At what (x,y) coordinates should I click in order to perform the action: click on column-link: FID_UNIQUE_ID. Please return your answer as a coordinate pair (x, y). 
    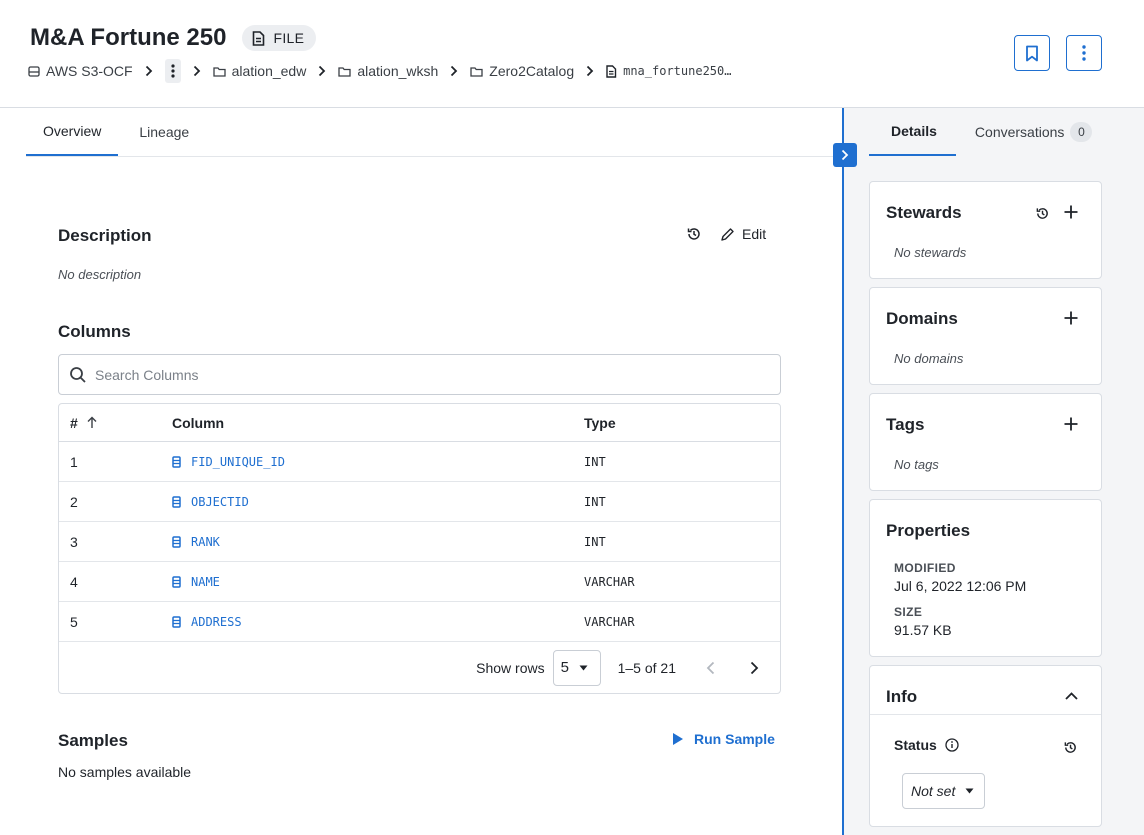
    Looking at the image, I should click on (238, 462).